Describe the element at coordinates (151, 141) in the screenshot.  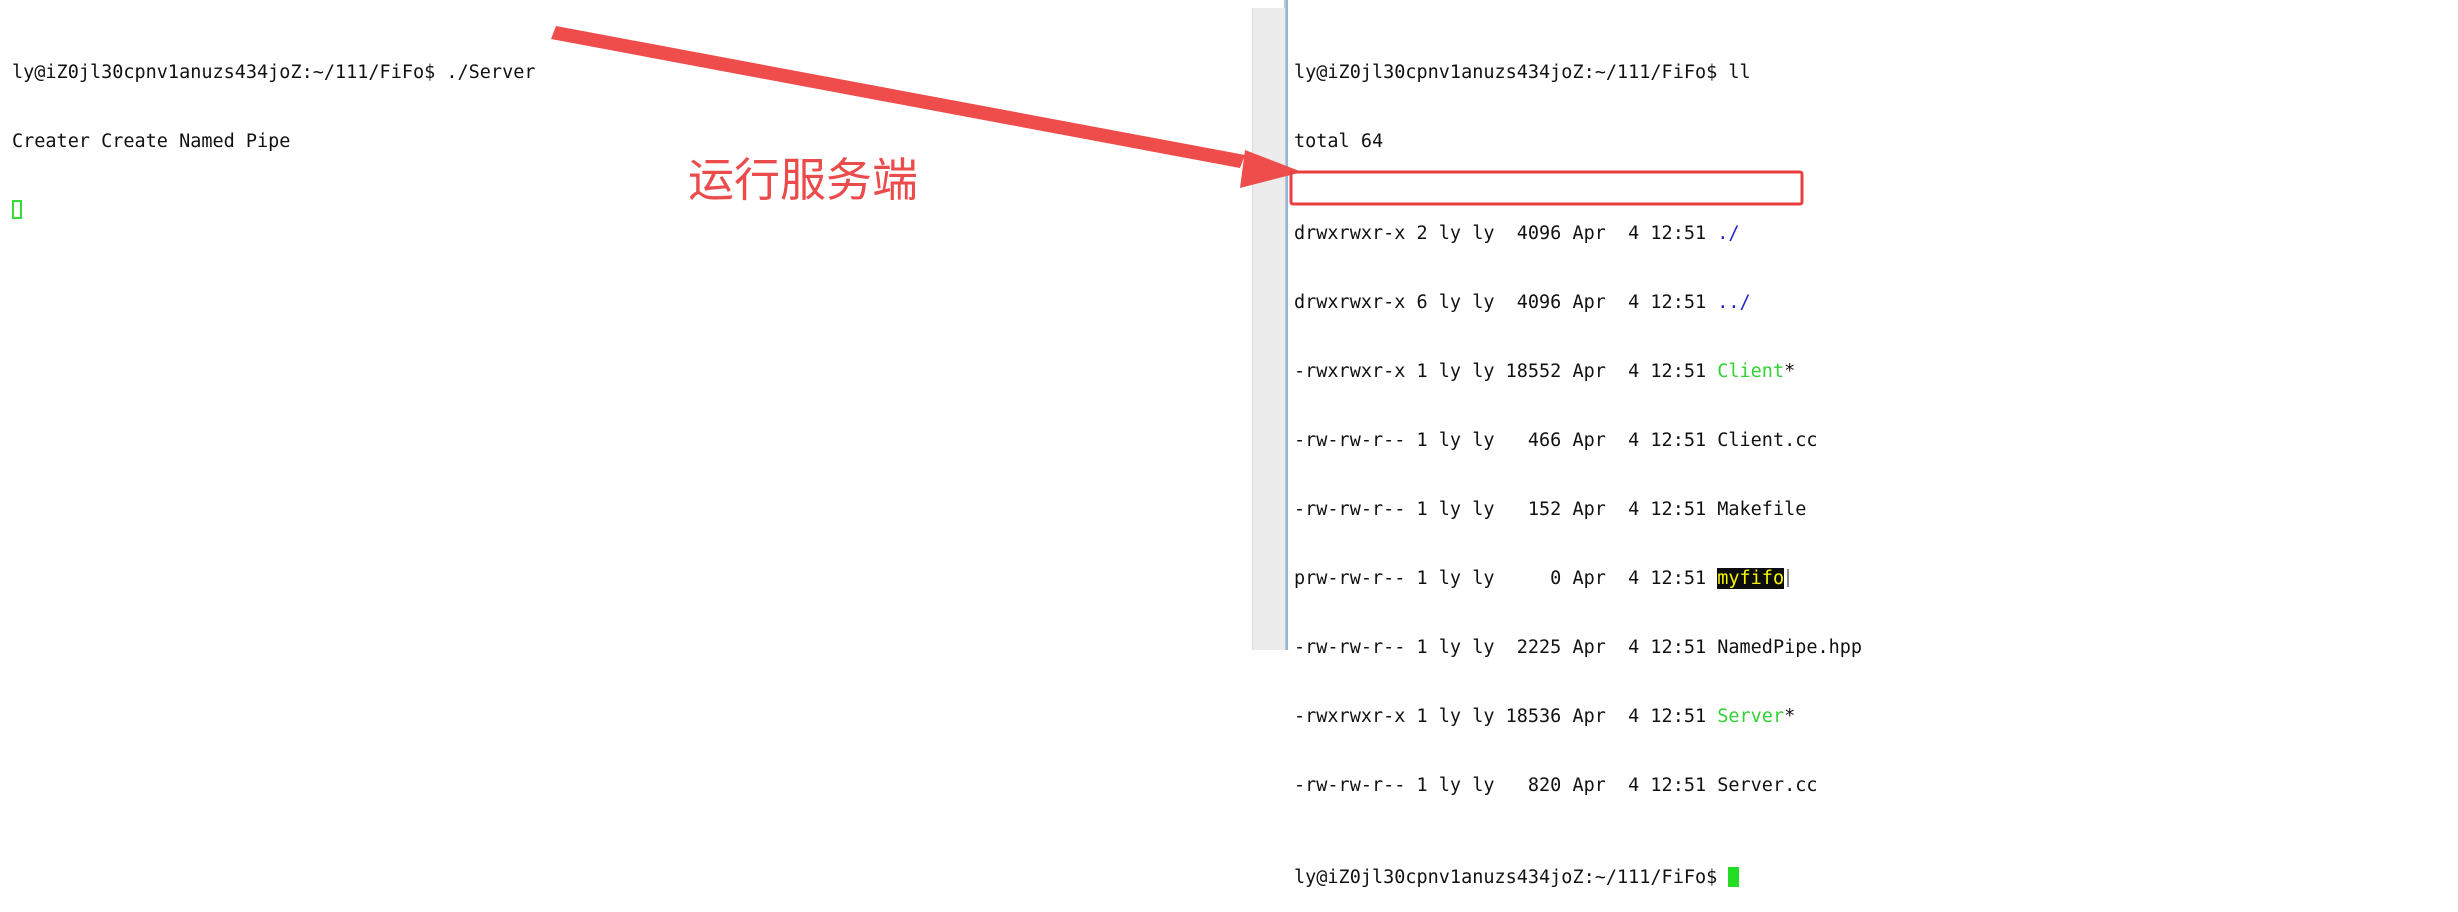
I see `terminal-line: Creater Create Named Pipe` at that location.